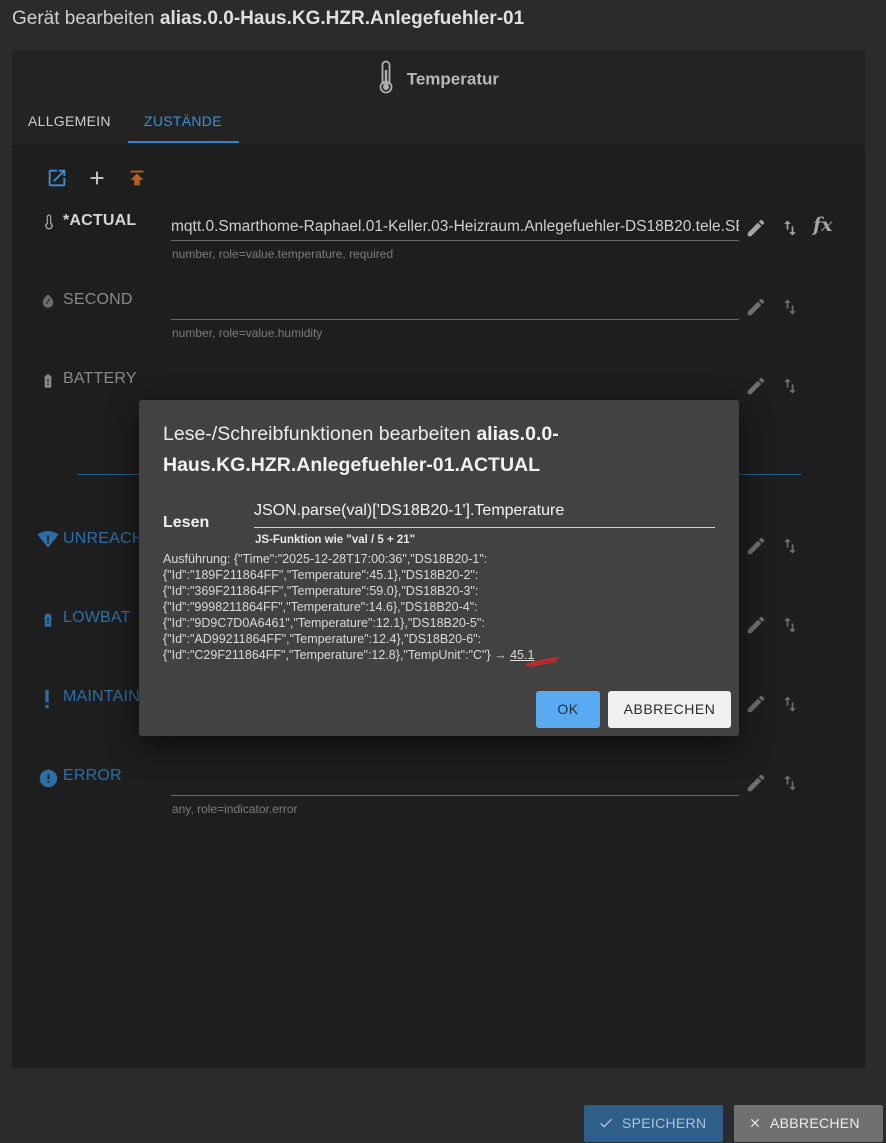 This screenshot has height=1143, width=886. Describe the element at coordinates (568, 709) in the screenshot. I see `dialog-ok-button: OK` at that location.